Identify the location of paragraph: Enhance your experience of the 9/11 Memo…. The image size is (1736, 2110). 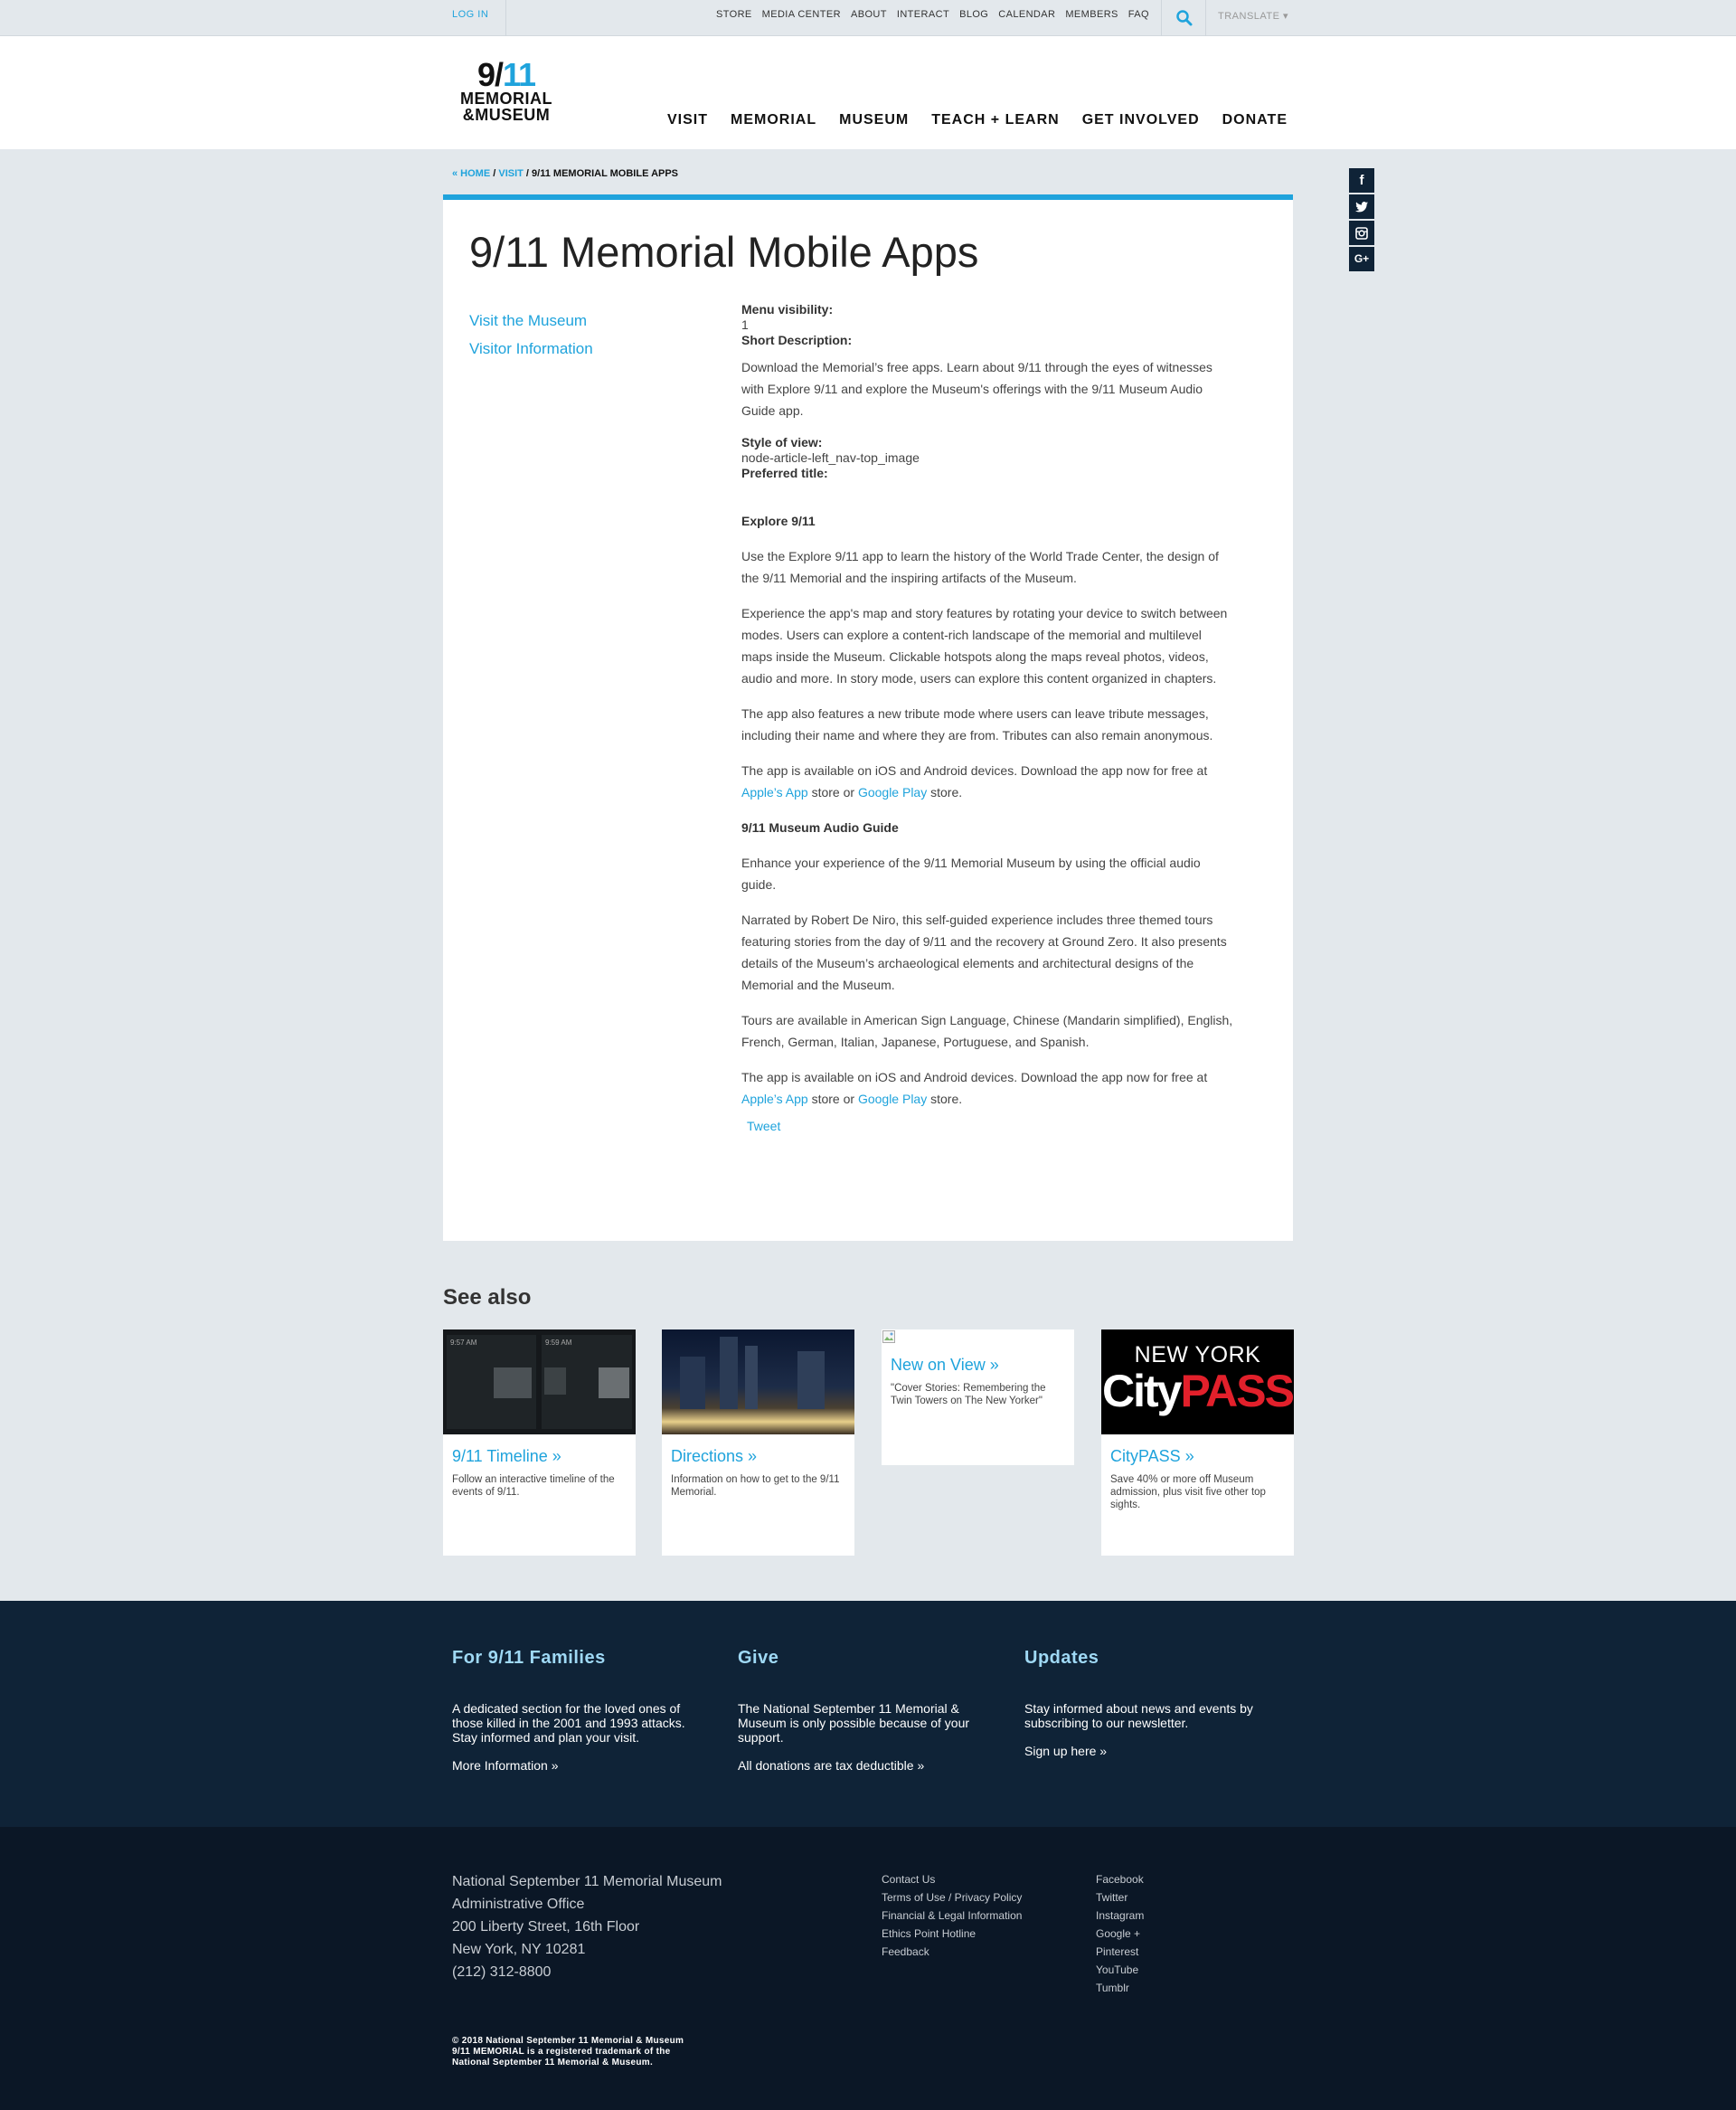
(971, 874).